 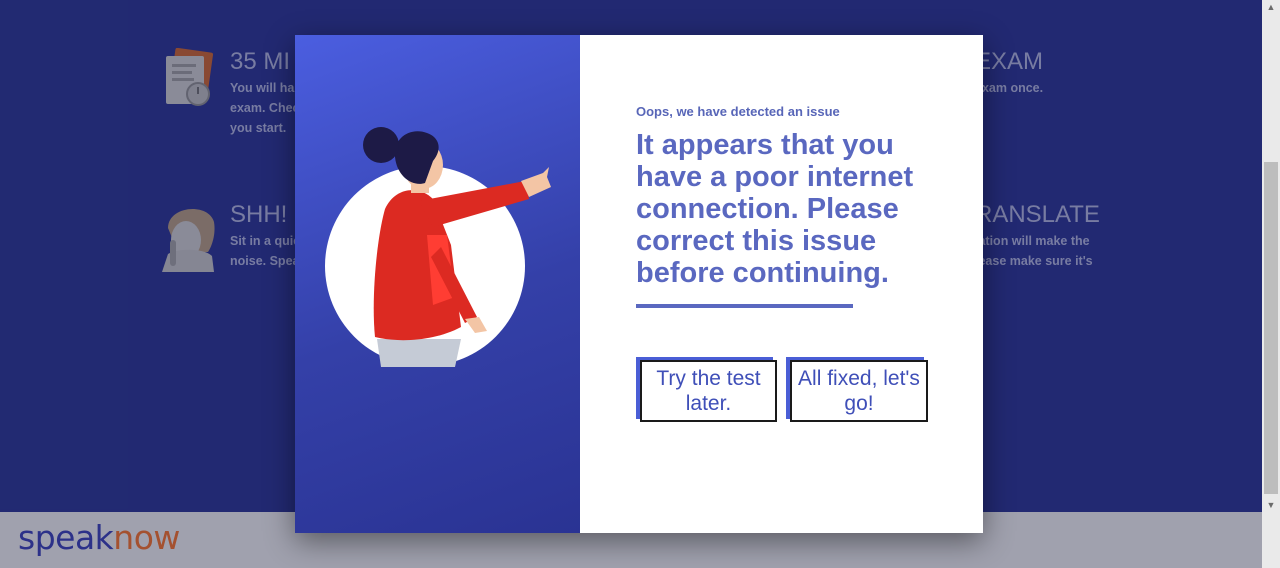 What do you see at coordinates (738, 111) in the screenshot?
I see `issue-eyebrow: Oops, we have detected an issue` at bounding box center [738, 111].